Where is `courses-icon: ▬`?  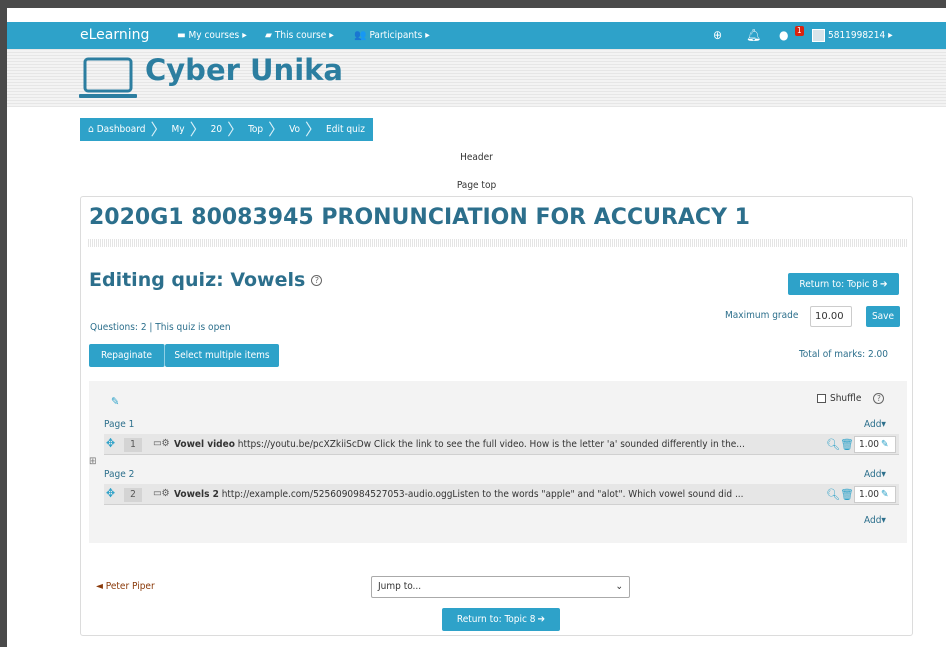 courses-icon: ▬ is located at coordinates (181, 35).